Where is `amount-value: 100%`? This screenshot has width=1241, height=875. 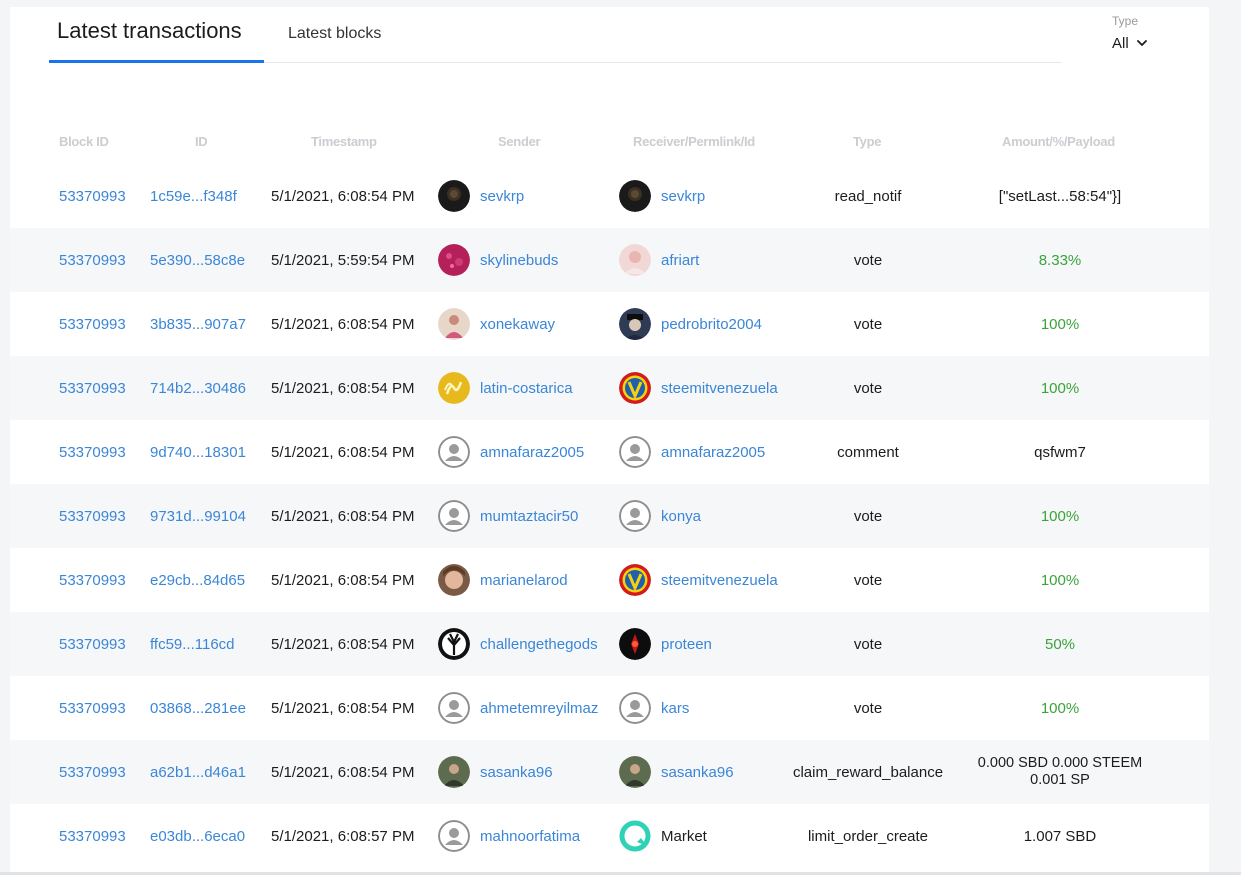 amount-value: 100% is located at coordinates (1060, 388).